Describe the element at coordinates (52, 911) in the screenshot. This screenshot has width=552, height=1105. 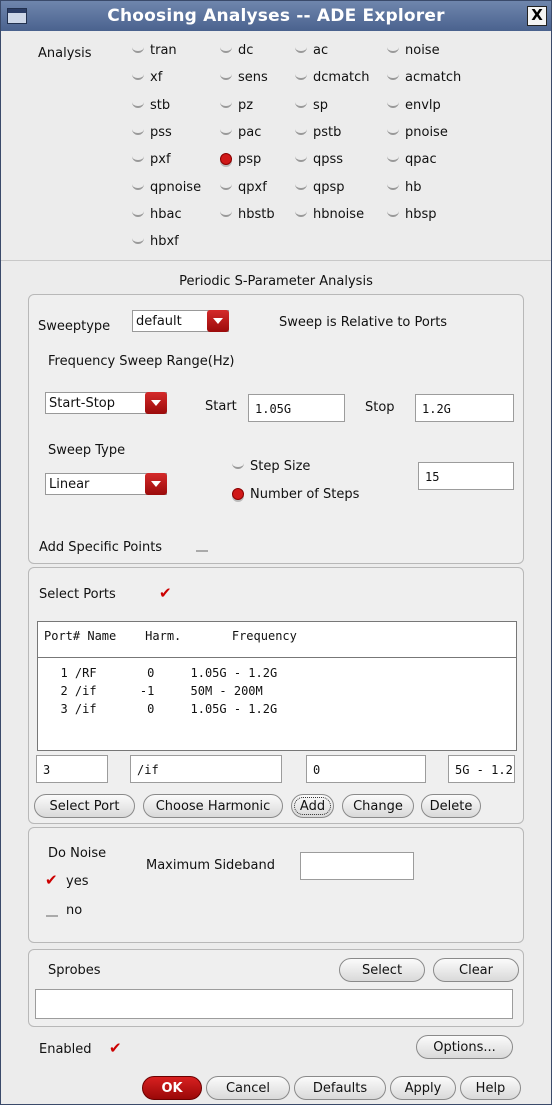
I see `checkbox-empty-icon` at that location.